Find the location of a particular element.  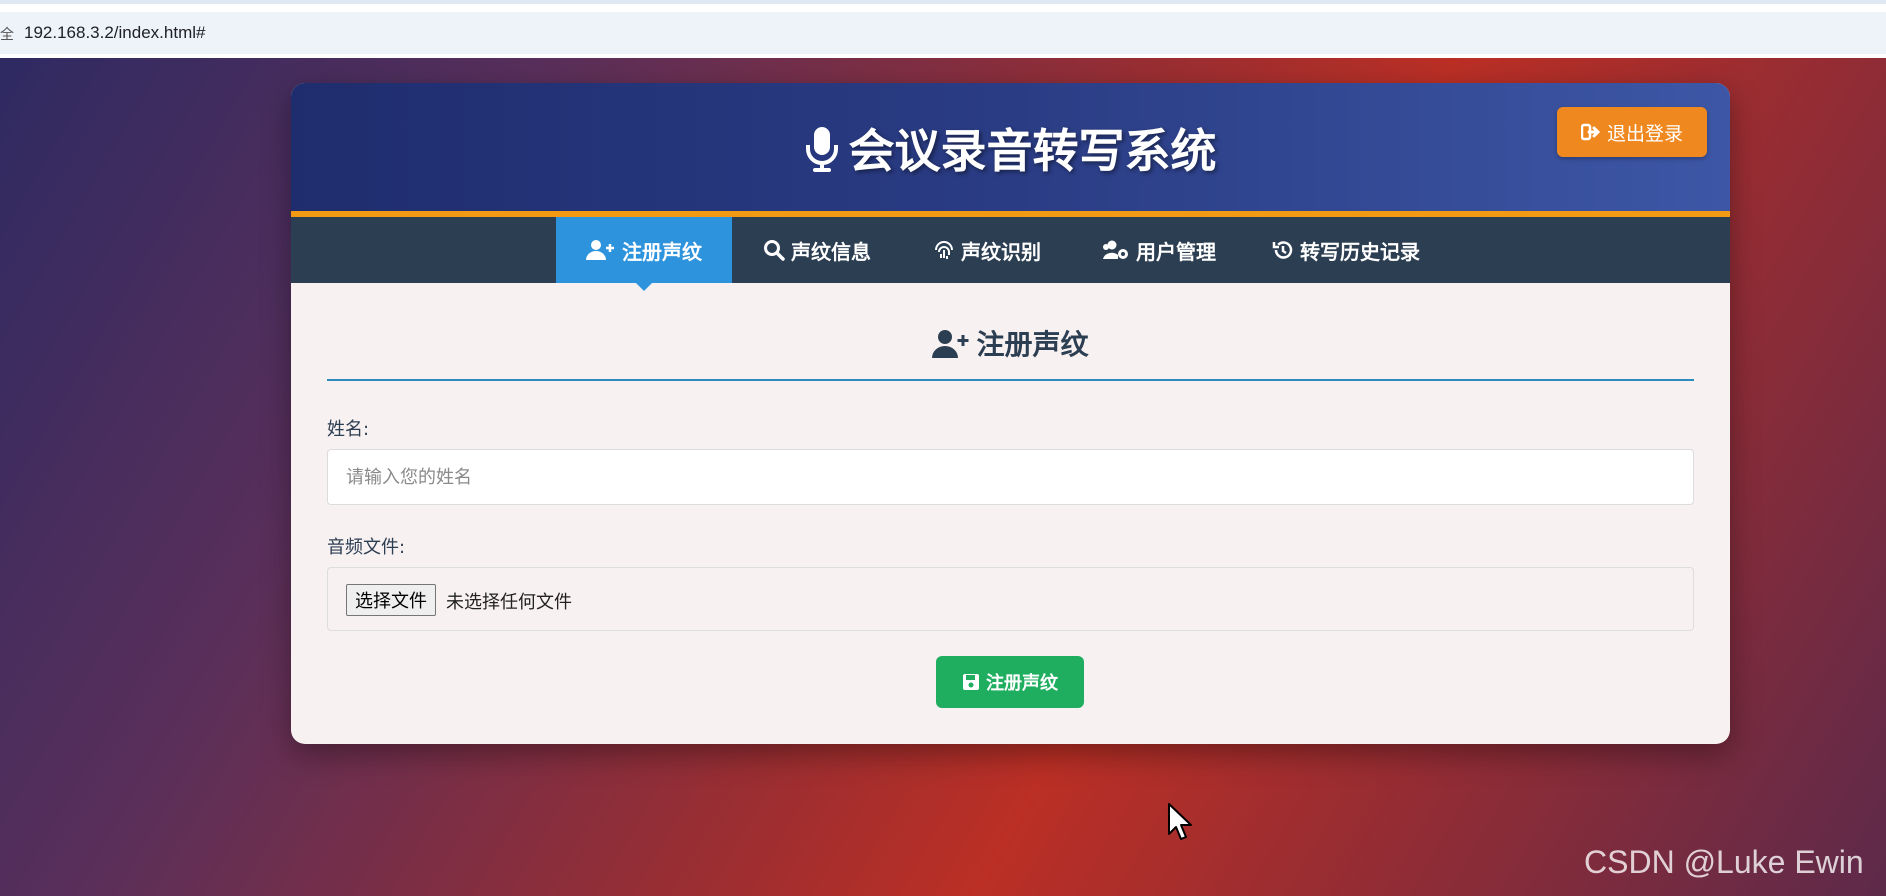

tab-transcription-history: 转写历史记录 is located at coordinates (1346, 250).